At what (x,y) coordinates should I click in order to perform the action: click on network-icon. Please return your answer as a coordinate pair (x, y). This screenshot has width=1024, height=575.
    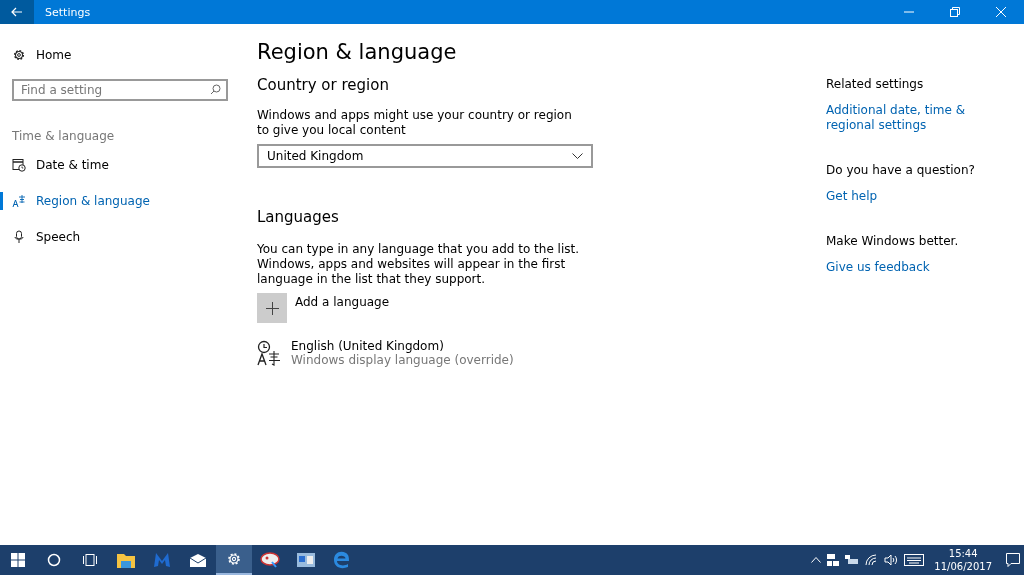
    Looking at the image, I should click on (833, 560).